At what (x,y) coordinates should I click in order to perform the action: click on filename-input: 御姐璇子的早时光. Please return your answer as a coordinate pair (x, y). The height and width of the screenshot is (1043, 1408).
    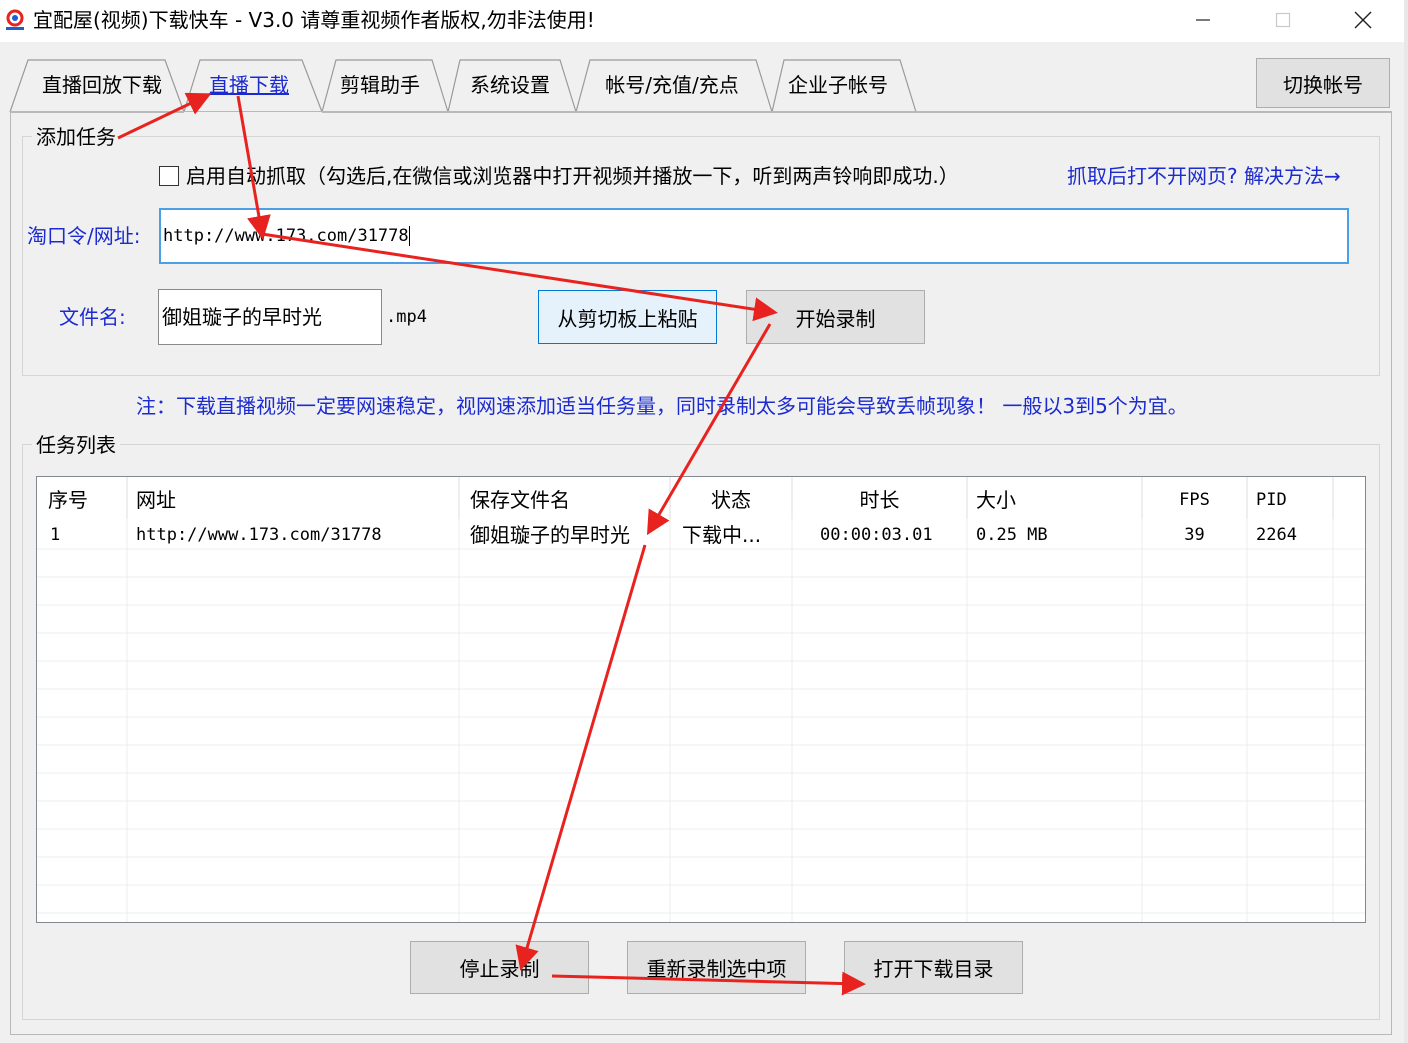
    Looking at the image, I should click on (270, 317).